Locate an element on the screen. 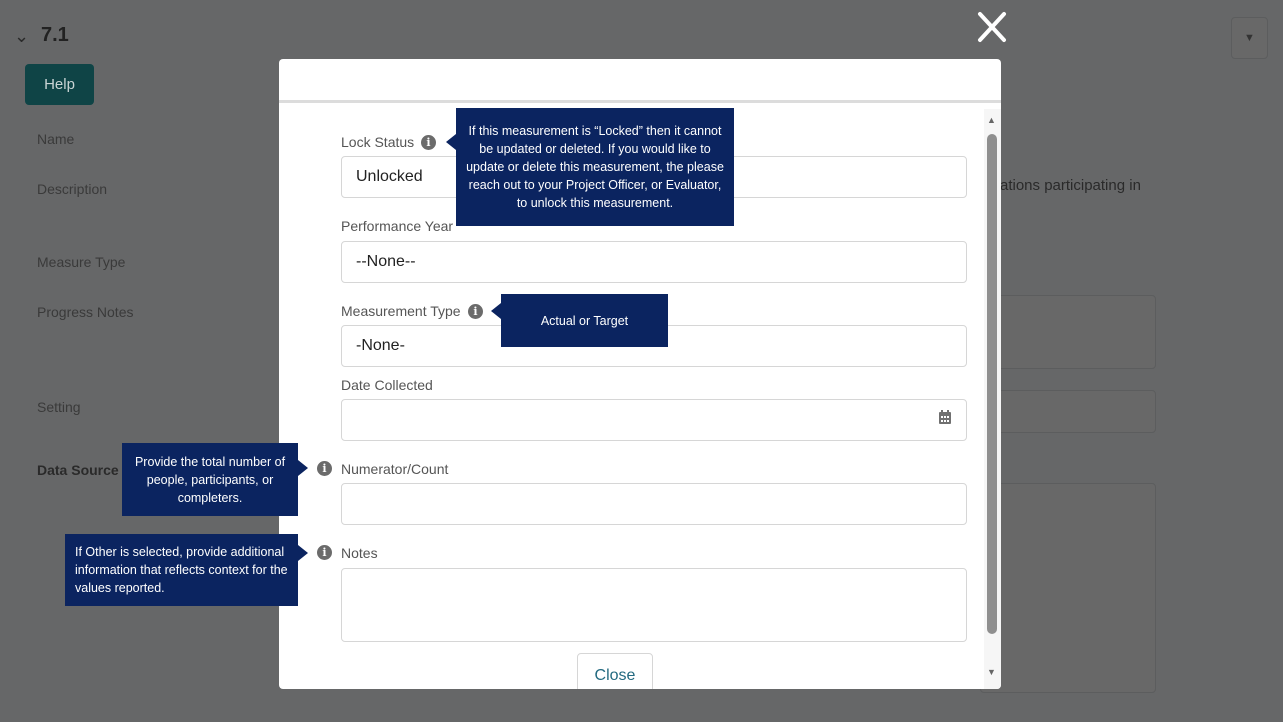 This screenshot has width=1283, height=722. actions-dropdown: ▼ is located at coordinates (1249, 38).